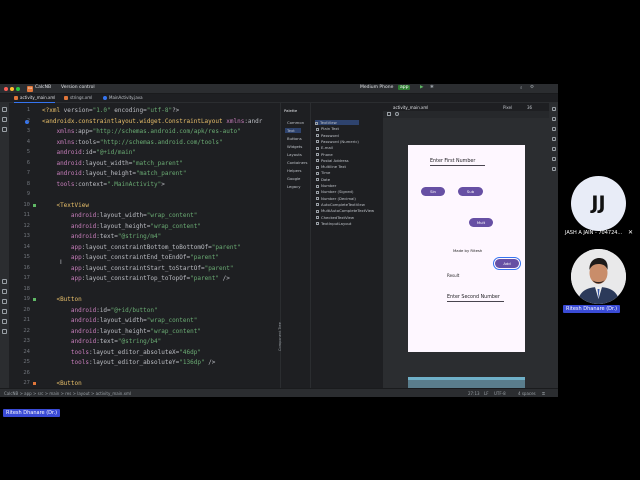 The width and height of the screenshot is (640, 480). I want to click on zoom-out-icon, so click(554, 169).